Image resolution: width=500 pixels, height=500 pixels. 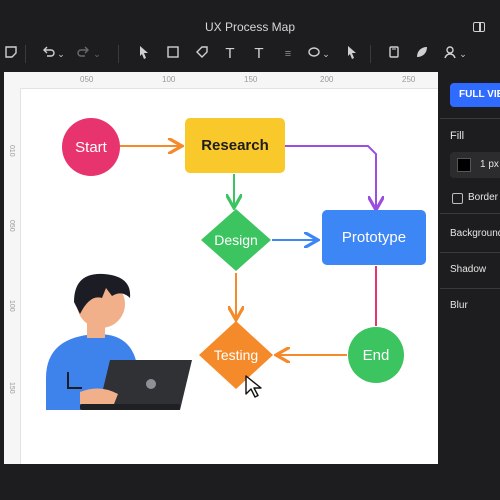 I want to click on node-end-label: End, so click(x=376, y=355).